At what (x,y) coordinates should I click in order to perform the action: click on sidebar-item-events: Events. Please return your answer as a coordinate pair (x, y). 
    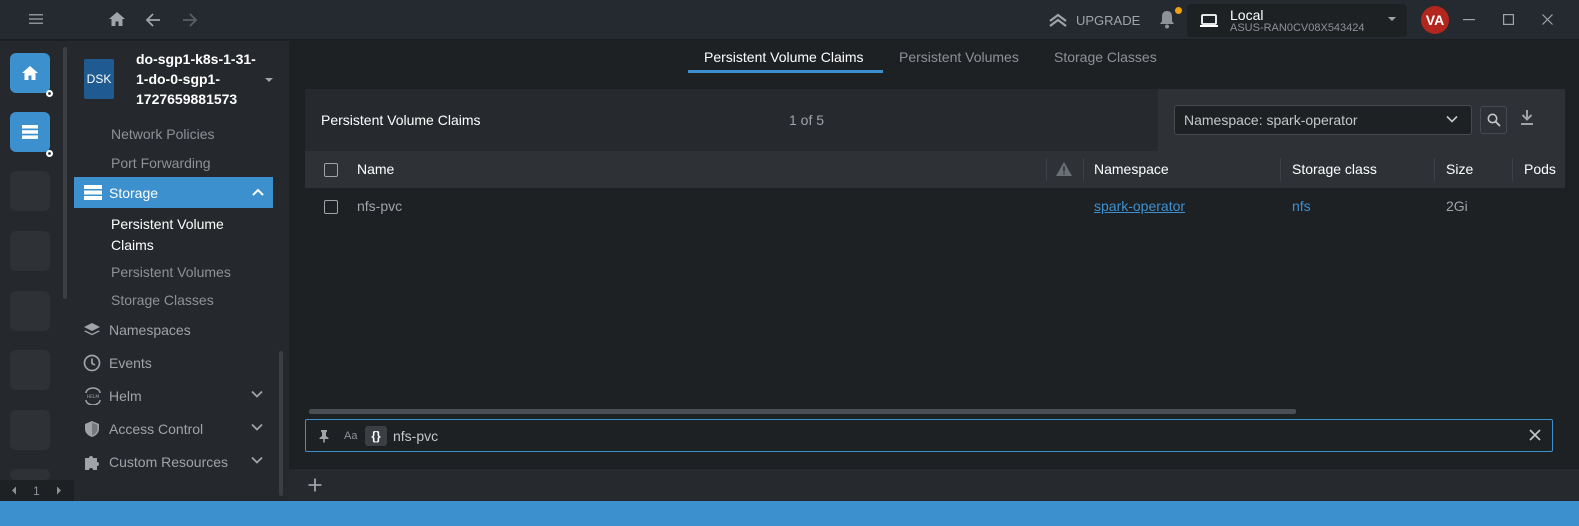
    Looking at the image, I should click on (173, 363).